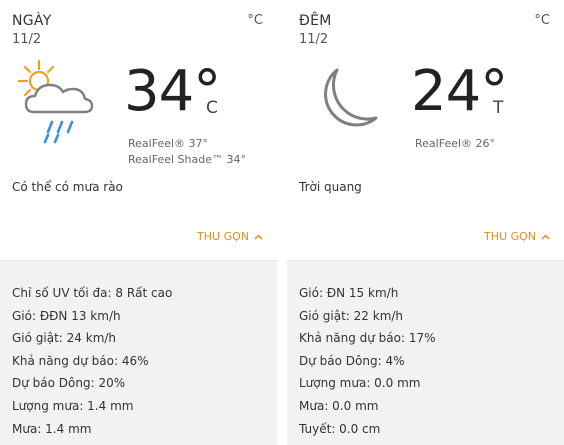  Describe the element at coordinates (330, 187) in the screenshot. I see `night-condition-text: Trời quang` at that location.